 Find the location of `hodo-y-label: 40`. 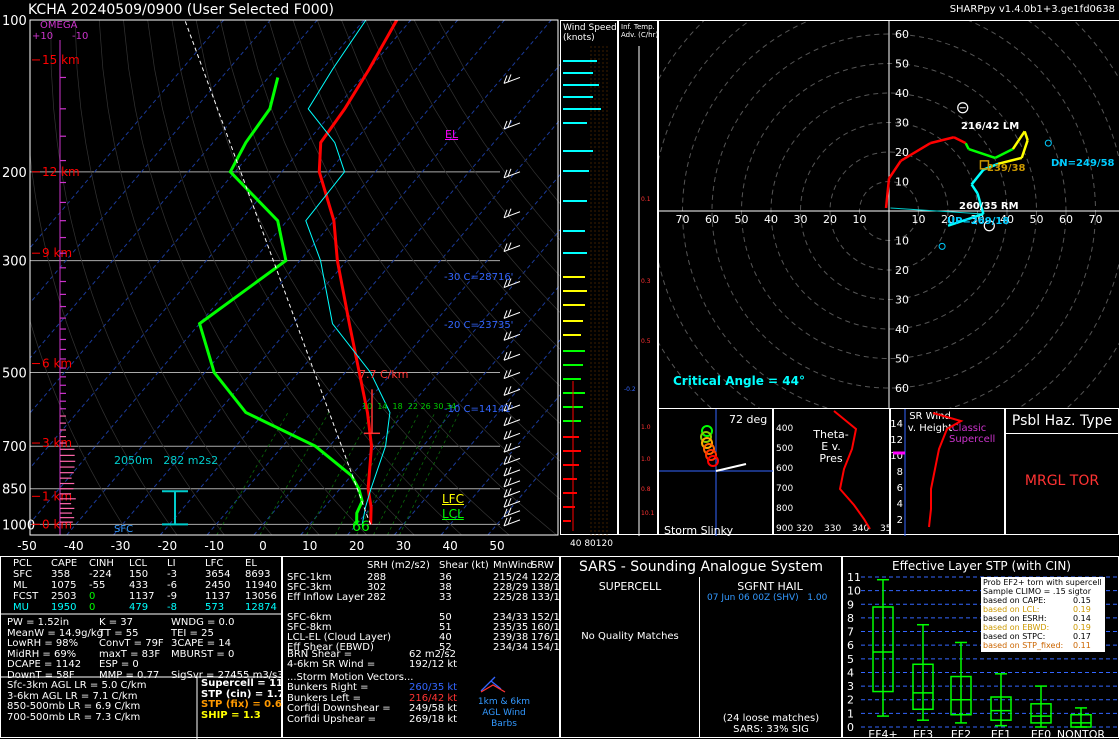

hodo-y-label: 40 is located at coordinates (902, 93).